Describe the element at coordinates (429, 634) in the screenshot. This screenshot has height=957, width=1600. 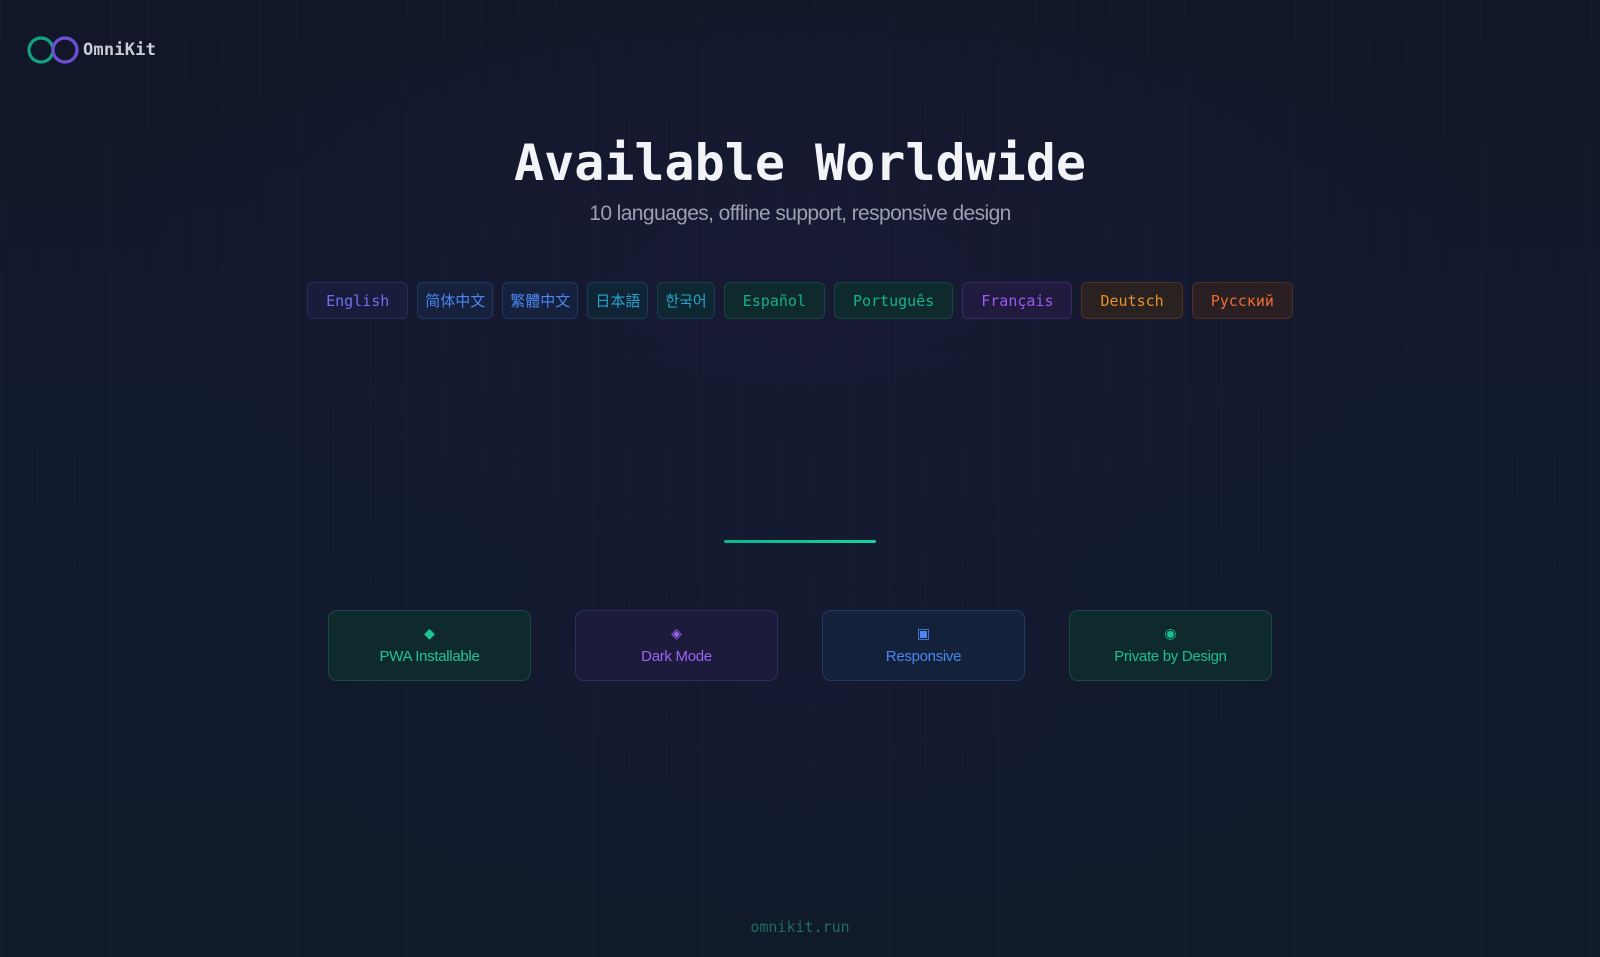
I see `diamond-icon: ◆` at that location.